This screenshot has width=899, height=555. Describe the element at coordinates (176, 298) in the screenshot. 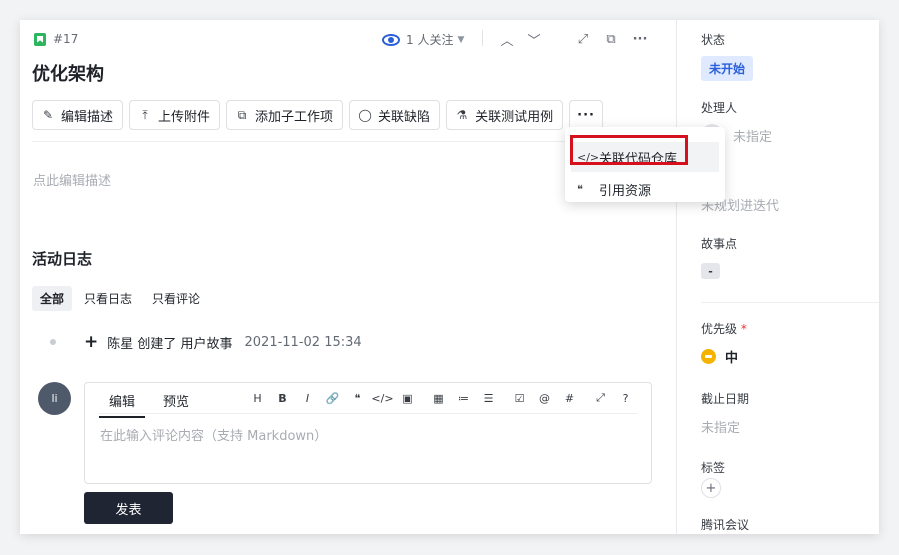

I see `tab-comments-only: 只看评论` at that location.